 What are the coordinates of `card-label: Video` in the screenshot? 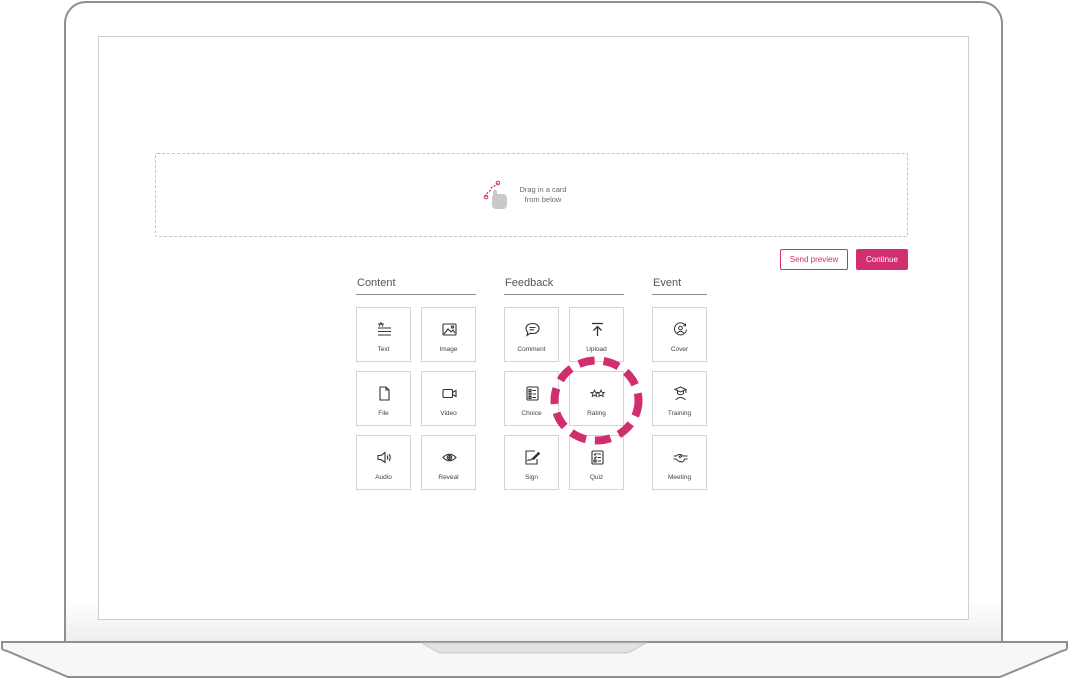 It's located at (448, 413).